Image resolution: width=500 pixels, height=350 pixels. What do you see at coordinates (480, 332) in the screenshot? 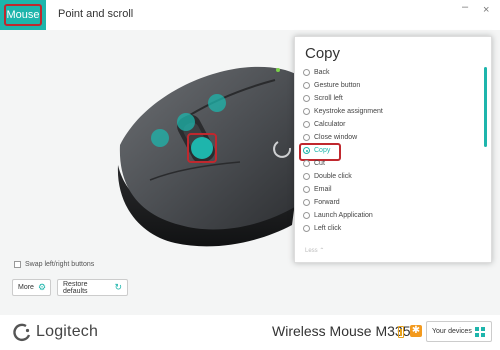
I see `grid-icon` at bounding box center [480, 332].